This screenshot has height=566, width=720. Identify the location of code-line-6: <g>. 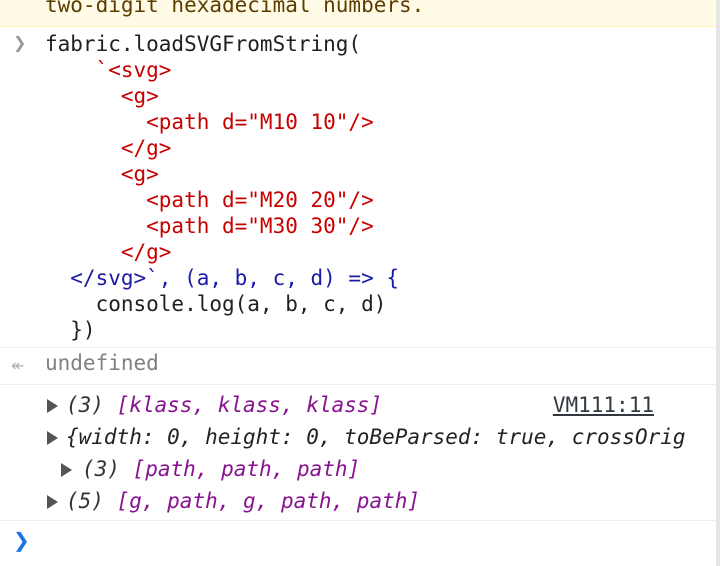
(102, 174).